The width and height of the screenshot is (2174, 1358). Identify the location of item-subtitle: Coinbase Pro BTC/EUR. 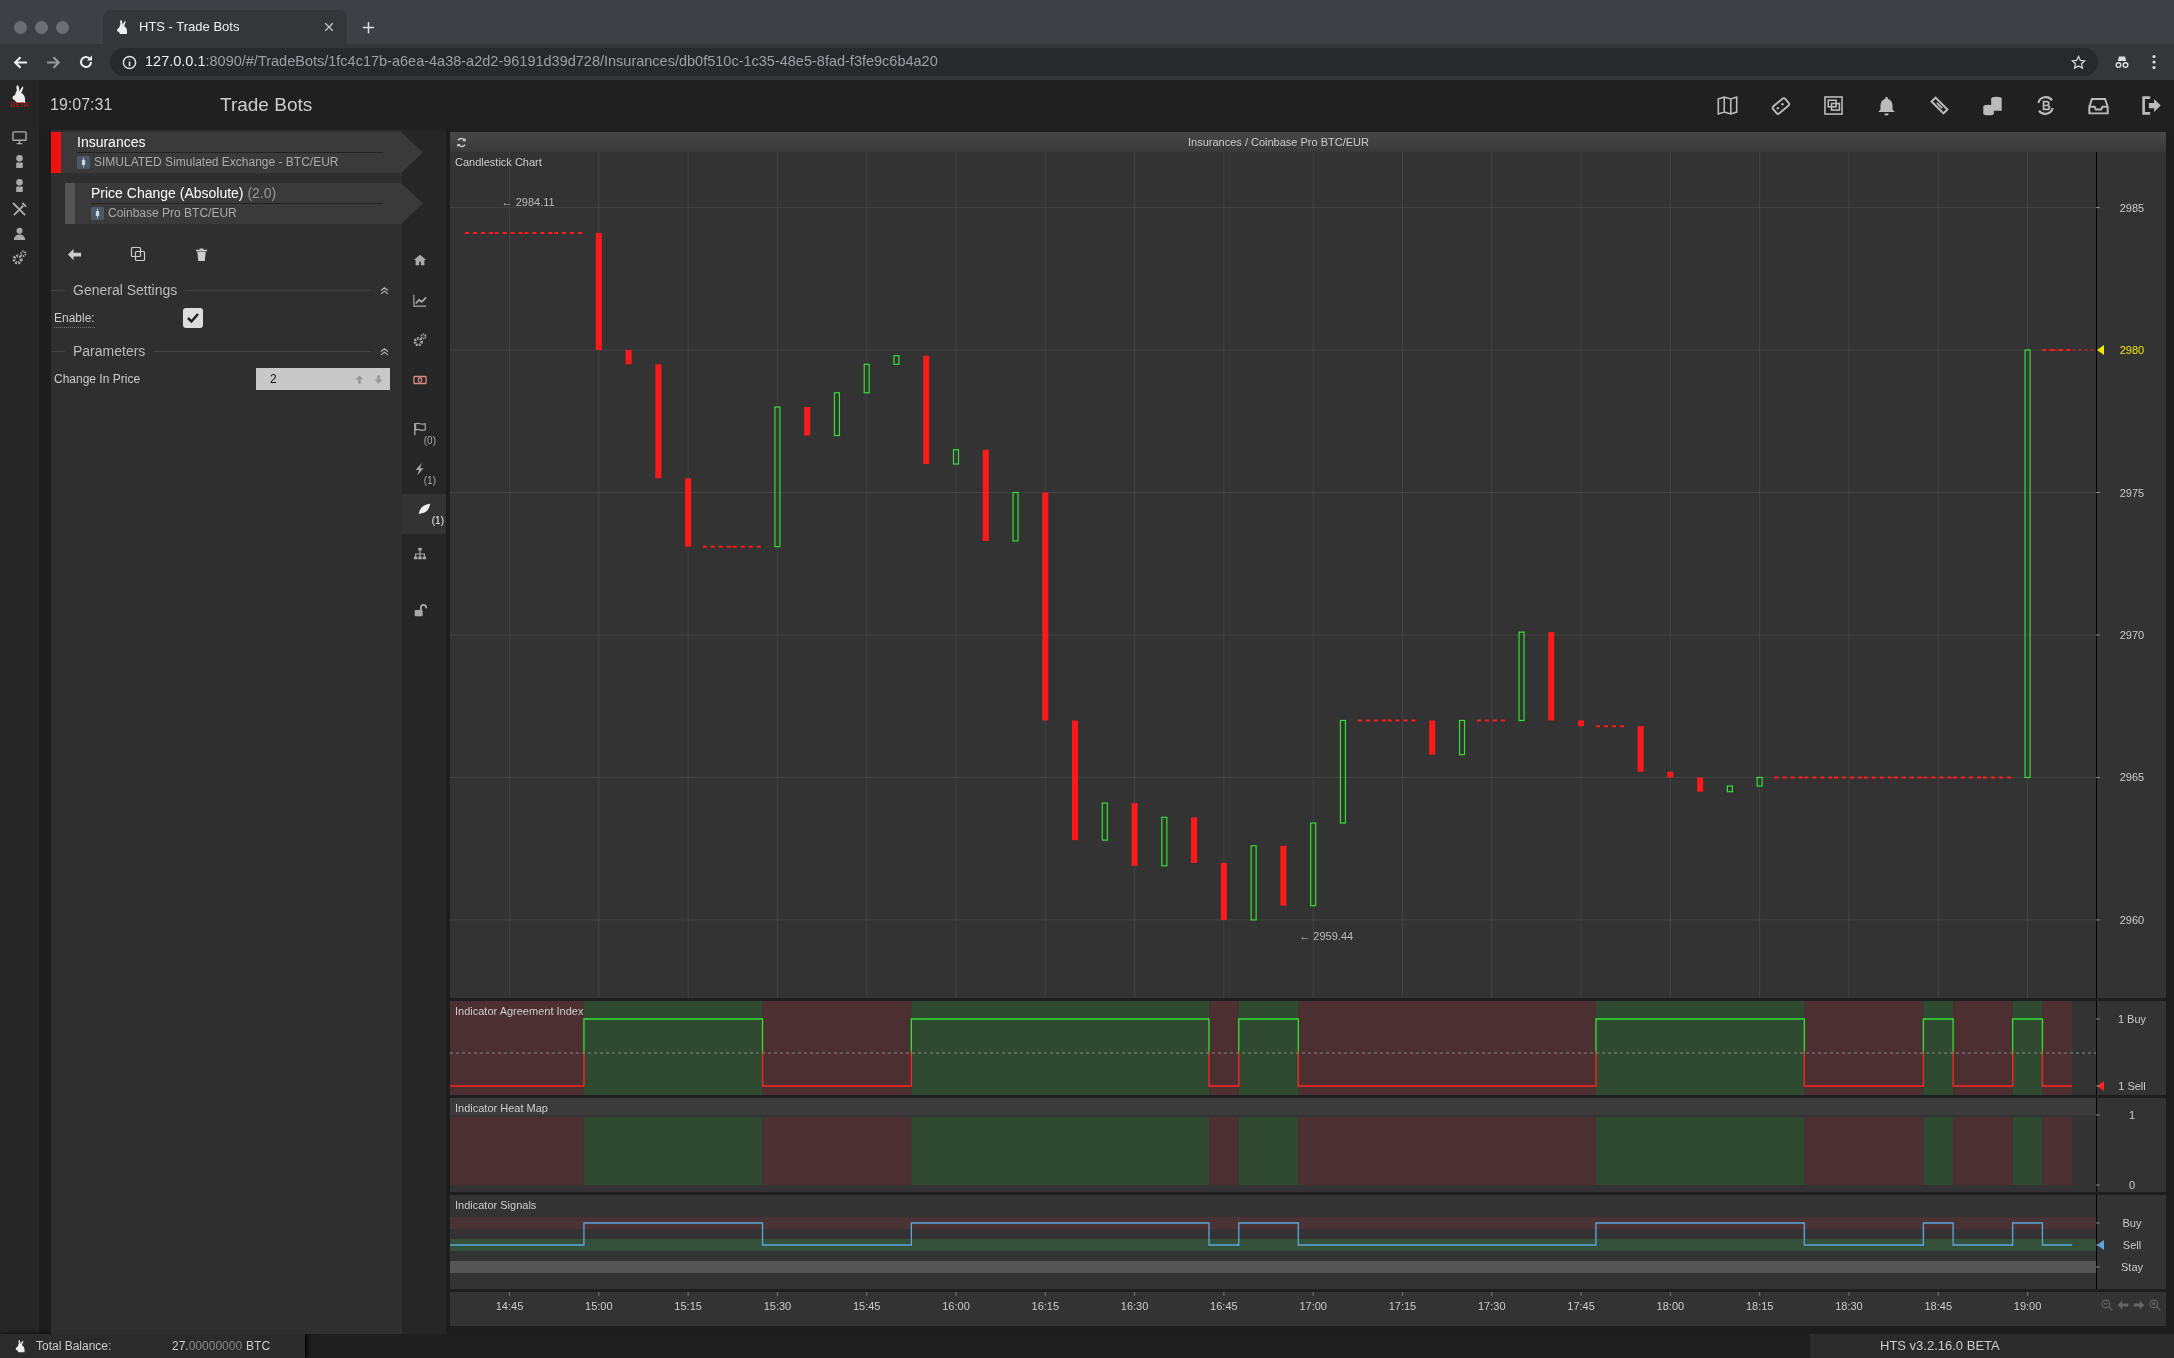
(172, 213).